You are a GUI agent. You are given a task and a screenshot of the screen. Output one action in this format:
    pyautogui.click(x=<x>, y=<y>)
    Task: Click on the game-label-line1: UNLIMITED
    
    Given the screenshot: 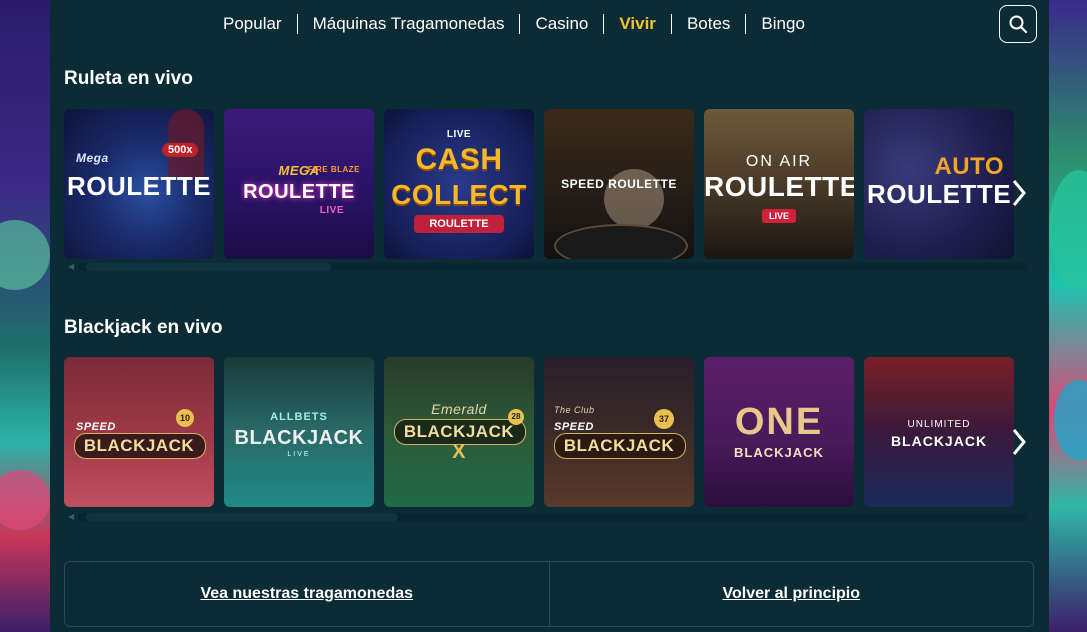 What is the action you would take?
    pyautogui.click(x=939, y=424)
    